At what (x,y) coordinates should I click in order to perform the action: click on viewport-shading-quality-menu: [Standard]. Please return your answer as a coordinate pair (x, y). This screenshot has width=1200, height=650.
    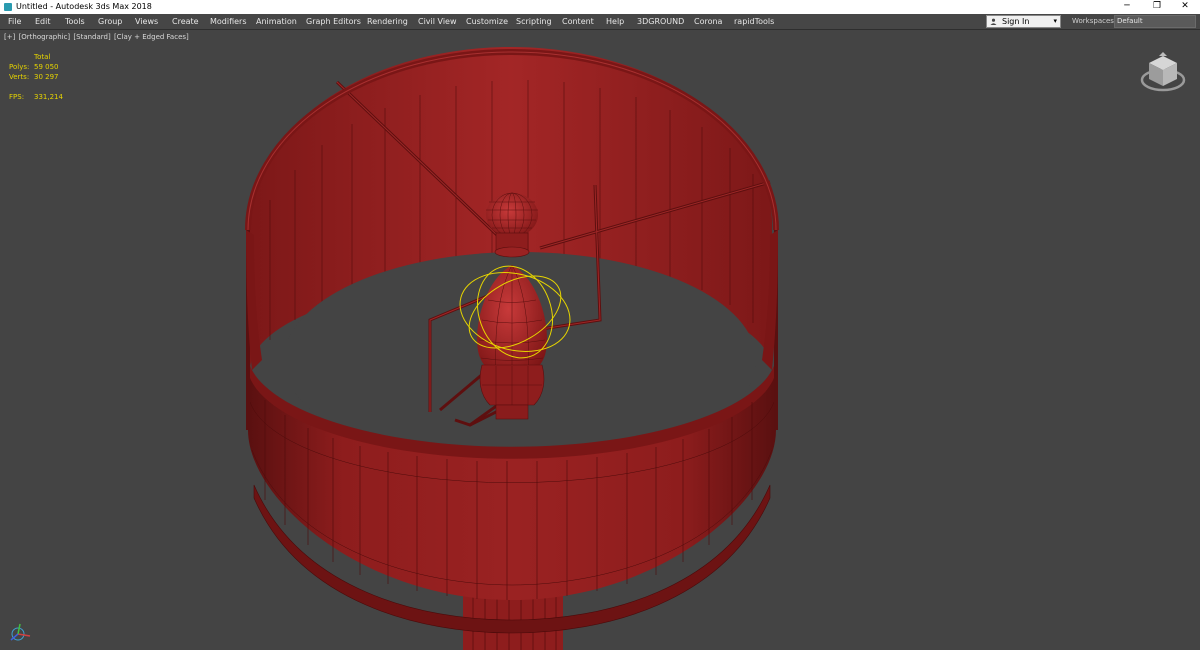
    Looking at the image, I should click on (91, 37).